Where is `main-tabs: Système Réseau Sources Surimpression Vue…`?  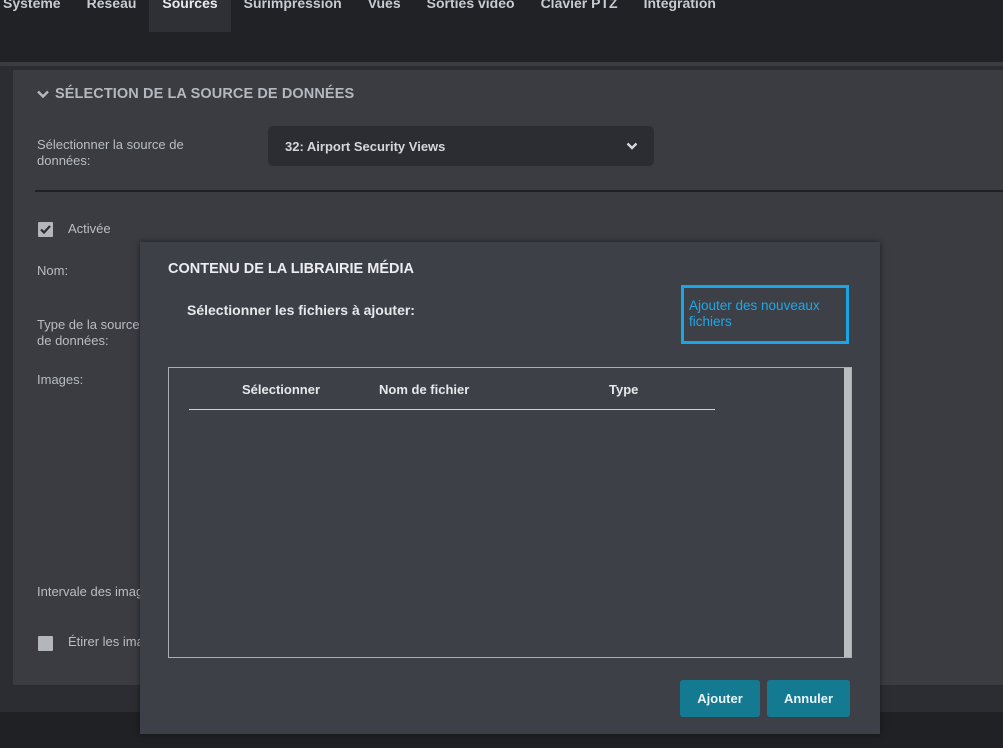
main-tabs: Système Réseau Sources Surimpression Vue… is located at coordinates (364, 31).